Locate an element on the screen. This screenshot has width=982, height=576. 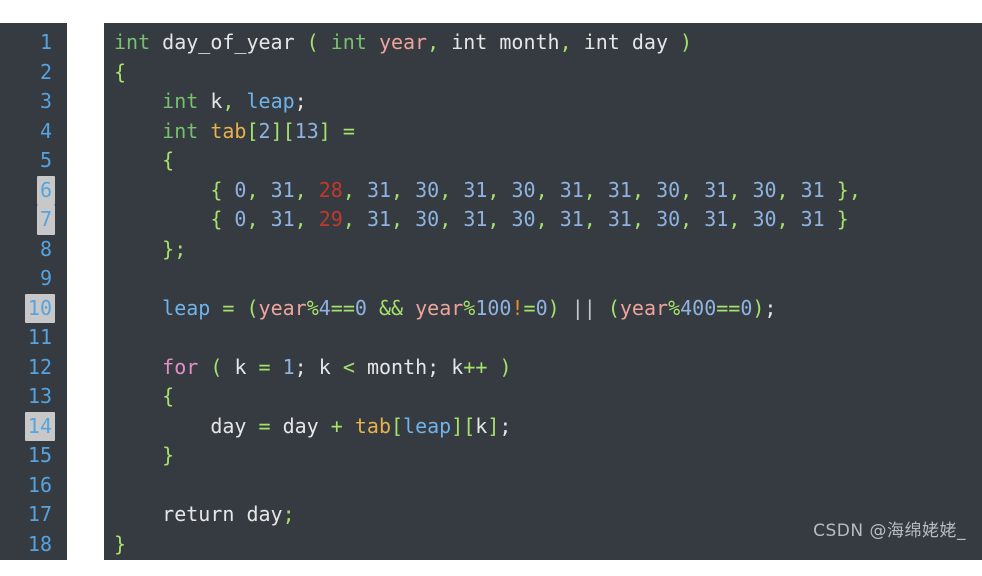
token-paren-open: ( is located at coordinates (312, 42).